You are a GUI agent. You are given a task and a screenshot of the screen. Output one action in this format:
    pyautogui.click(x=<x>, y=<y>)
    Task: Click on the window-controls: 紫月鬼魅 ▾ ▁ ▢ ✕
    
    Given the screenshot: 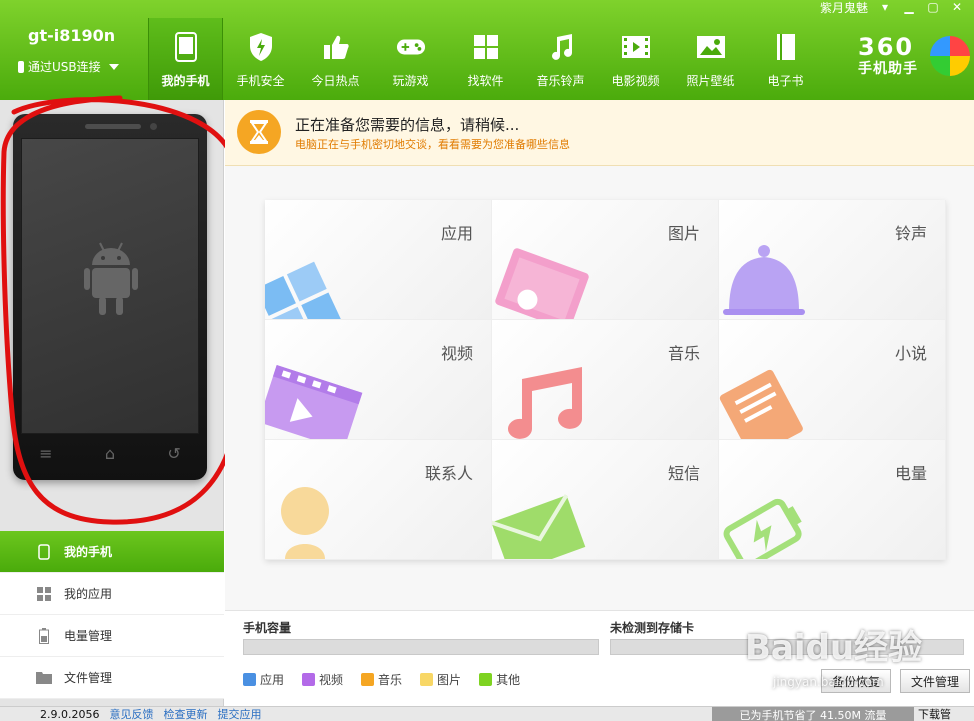 What is the action you would take?
    pyautogui.click(x=892, y=8)
    